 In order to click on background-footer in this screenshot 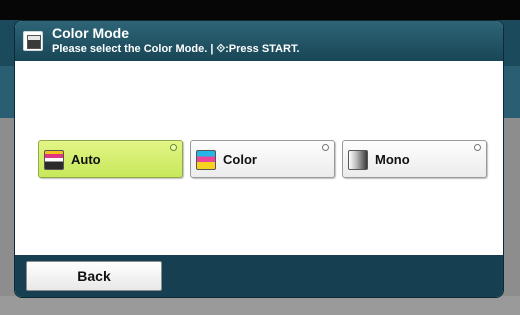, I will do `click(260, 305)`.